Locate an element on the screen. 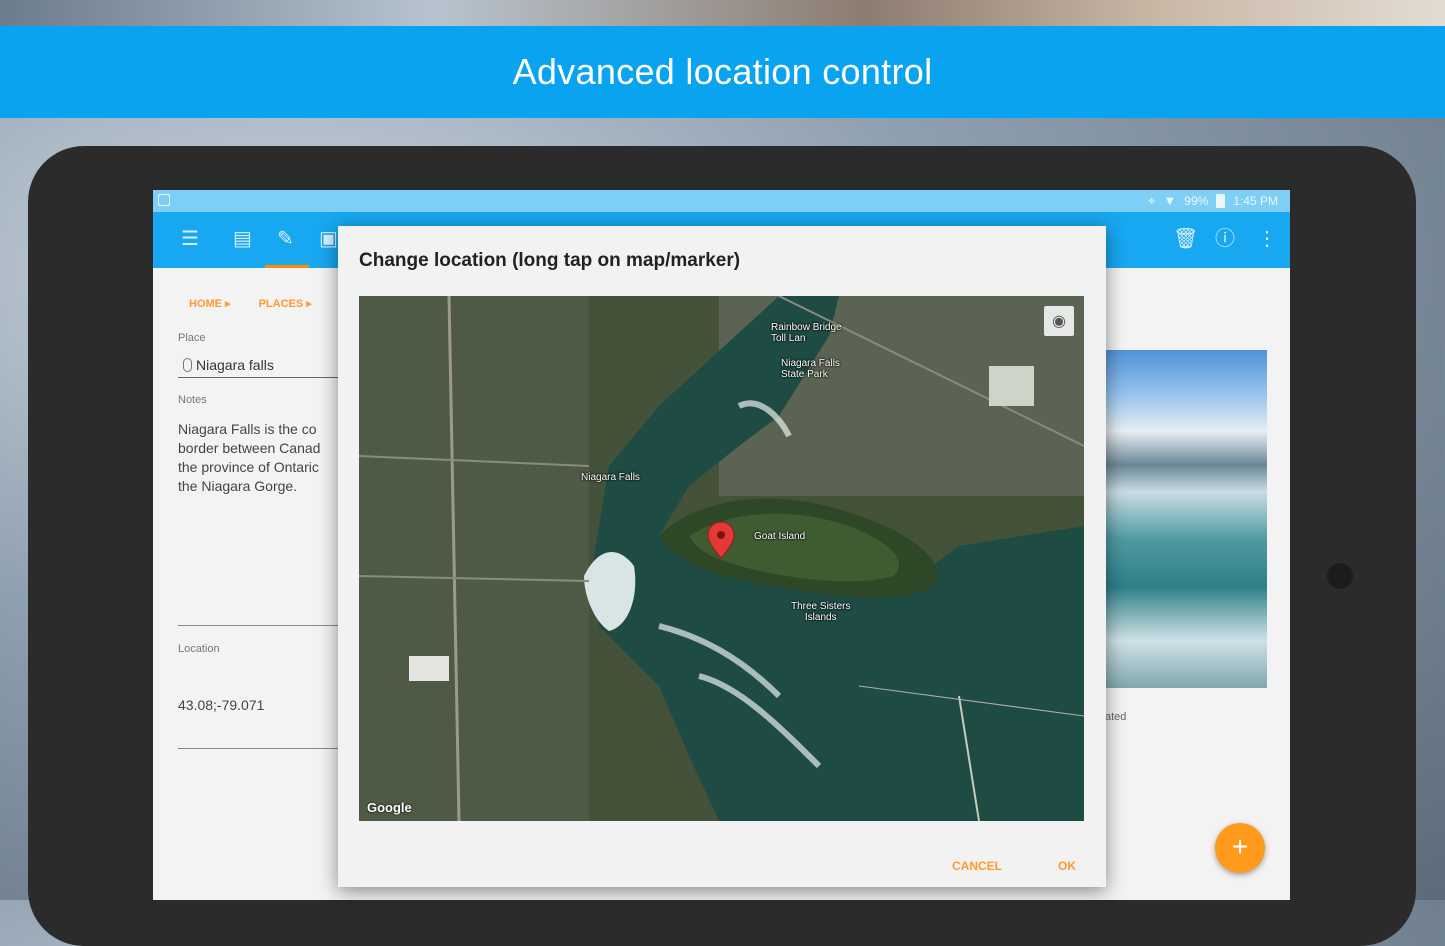  notes-underline is located at coordinates (260, 625).